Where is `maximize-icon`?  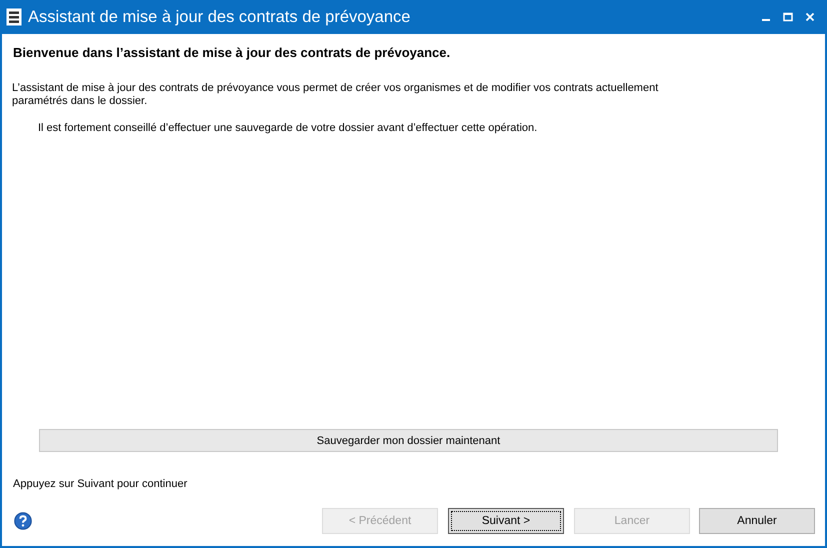 maximize-icon is located at coordinates (788, 17).